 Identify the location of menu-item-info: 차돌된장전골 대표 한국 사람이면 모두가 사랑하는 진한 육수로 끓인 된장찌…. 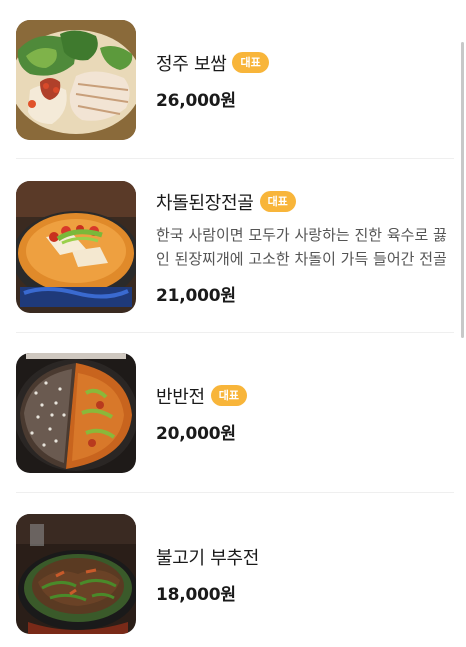
(305, 247).